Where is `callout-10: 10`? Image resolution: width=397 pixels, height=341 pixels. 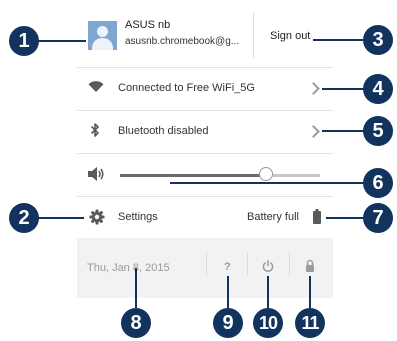 callout-10: 10 is located at coordinates (268, 323).